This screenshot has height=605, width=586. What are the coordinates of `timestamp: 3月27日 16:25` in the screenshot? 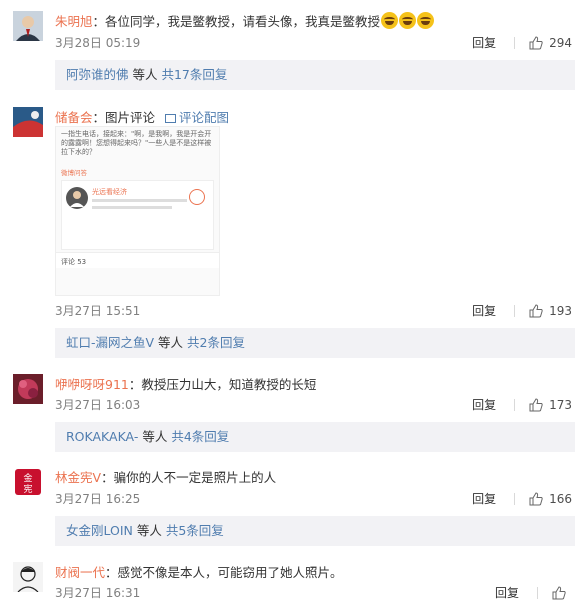 It's located at (98, 499).